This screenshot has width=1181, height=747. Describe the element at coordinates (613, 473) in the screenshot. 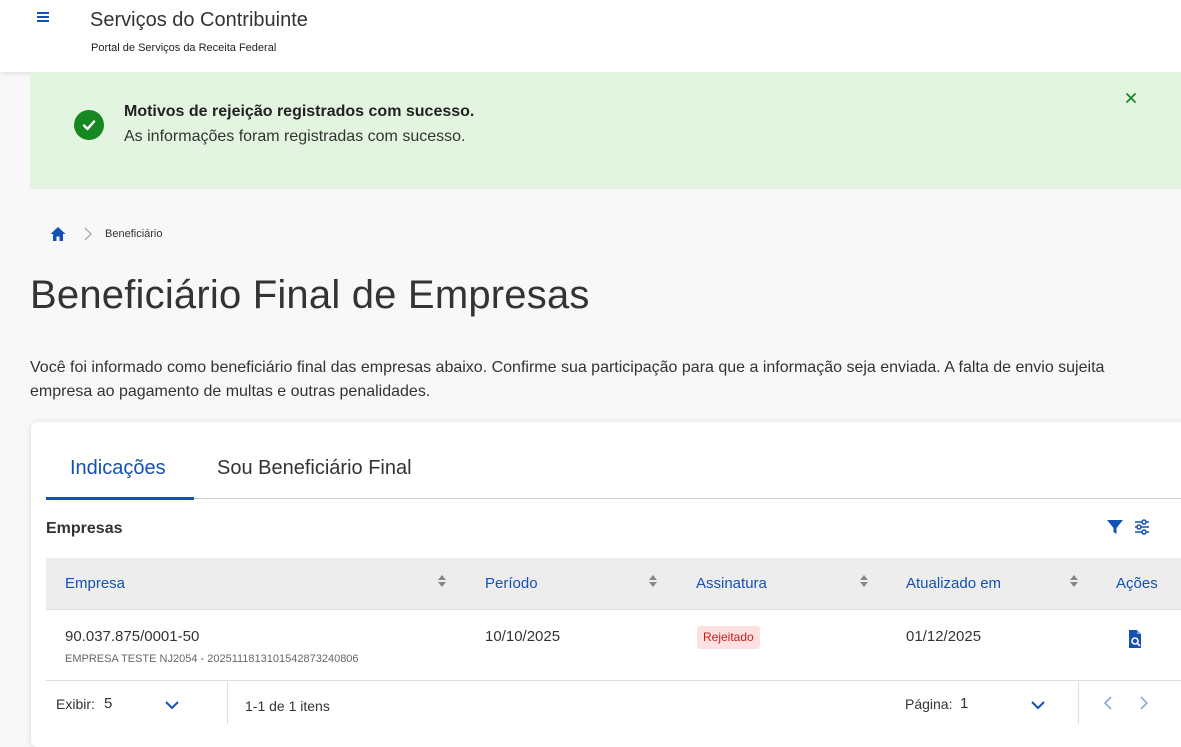

I see `tab-bar: Indicações Sou Beneficiário Final` at that location.